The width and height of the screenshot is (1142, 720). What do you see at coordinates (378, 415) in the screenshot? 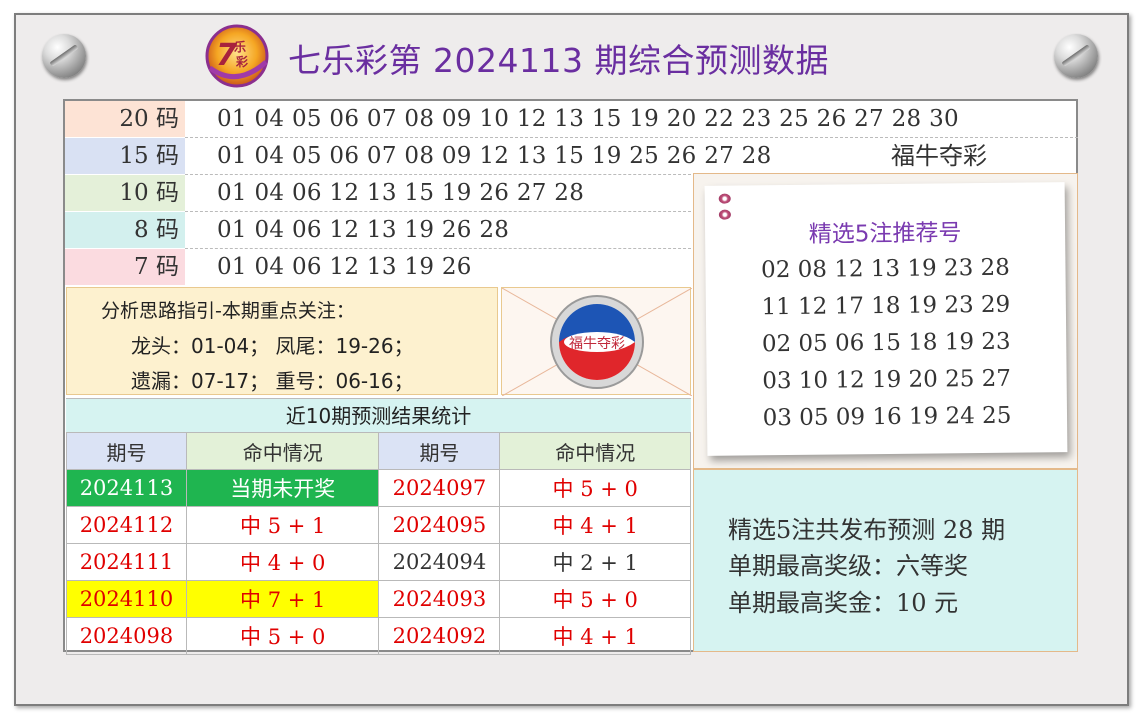
I see `stats-title: 近10期预测结果统计` at bounding box center [378, 415].